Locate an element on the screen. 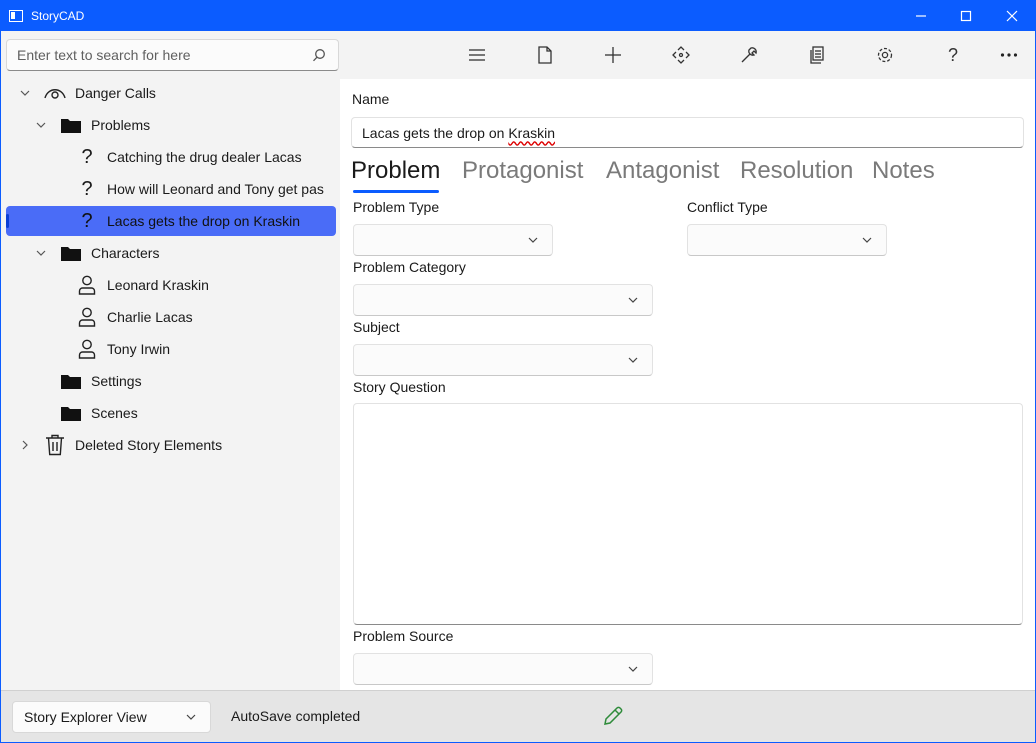 The height and width of the screenshot is (743, 1036). tree-item-character: Tony Irwin is located at coordinates (170, 349).